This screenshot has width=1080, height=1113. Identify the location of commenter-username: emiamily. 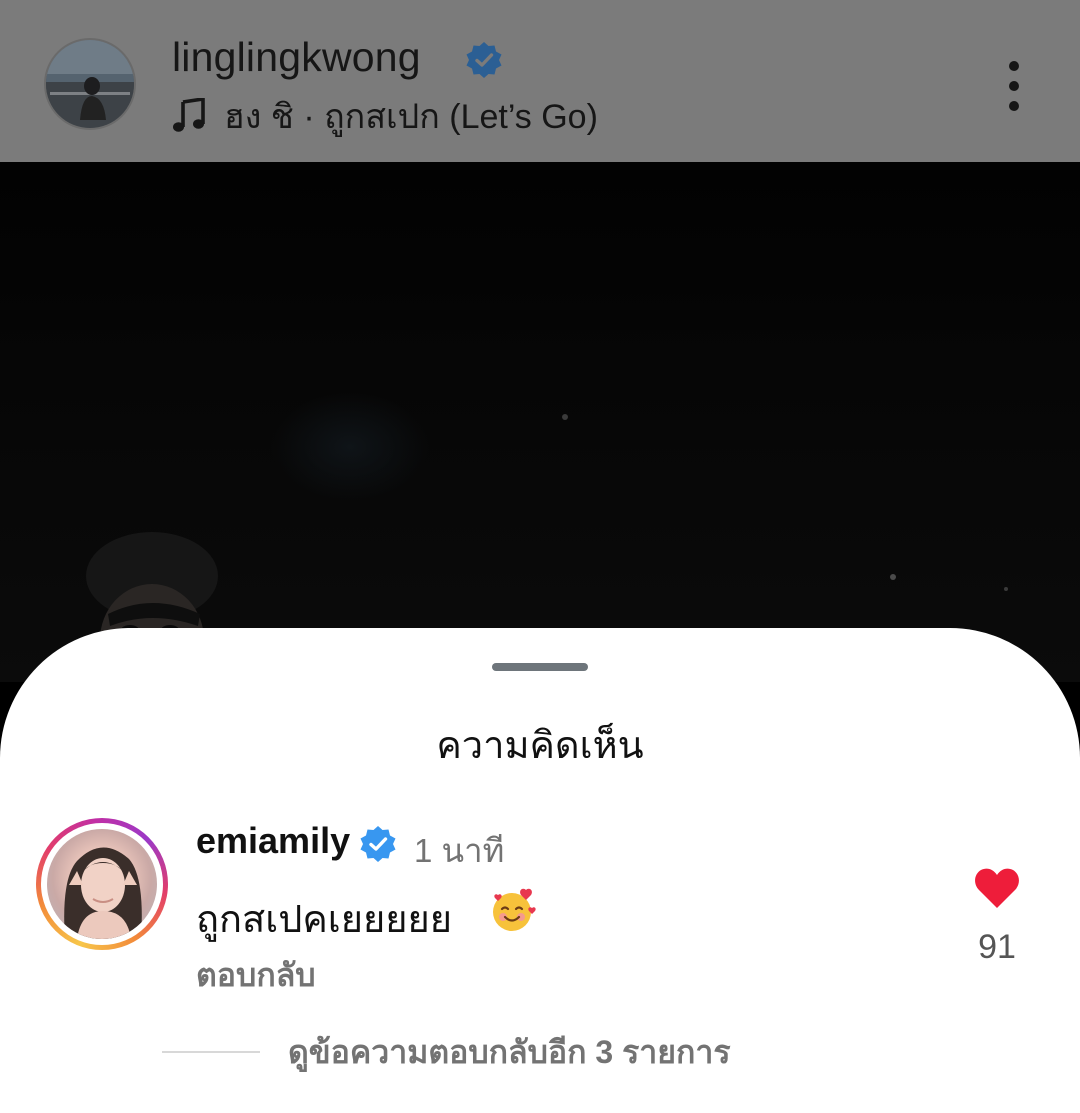
(273, 841).